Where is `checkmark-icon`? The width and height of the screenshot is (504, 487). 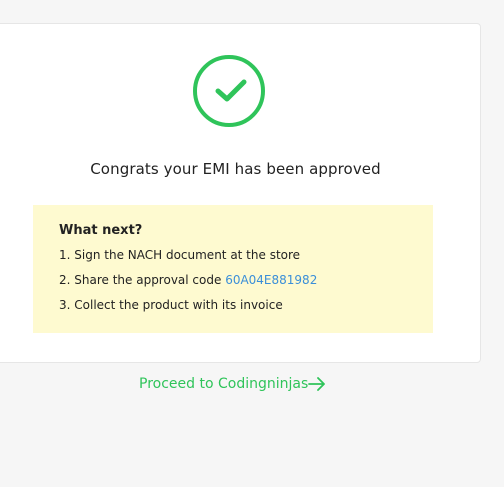
checkmark-icon is located at coordinates (231, 90).